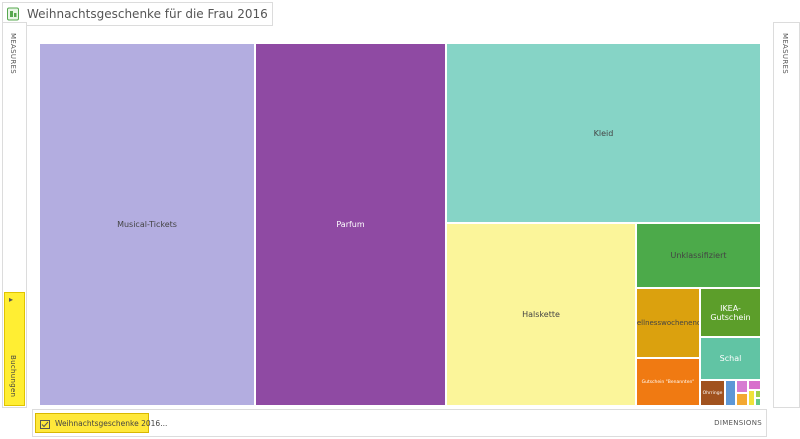 The image size is (800, 439). What do you see at coordinates (13, 53) in the screenshot?
I see `measures-label-left: MEASURES` at bounding box center [13, 53].